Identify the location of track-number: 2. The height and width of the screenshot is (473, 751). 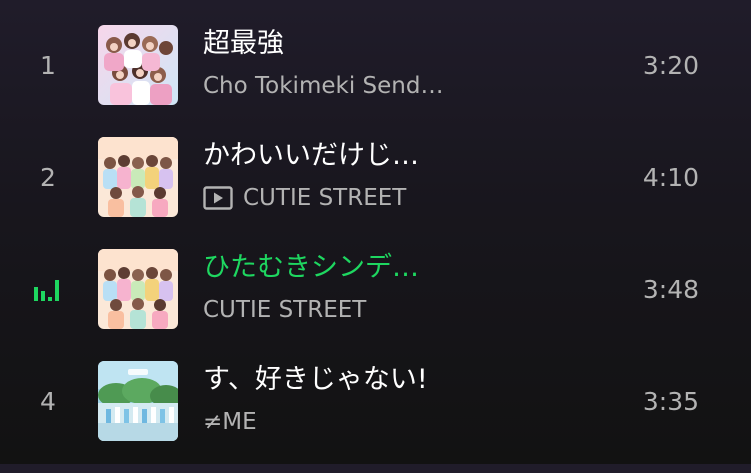
(48, 177).